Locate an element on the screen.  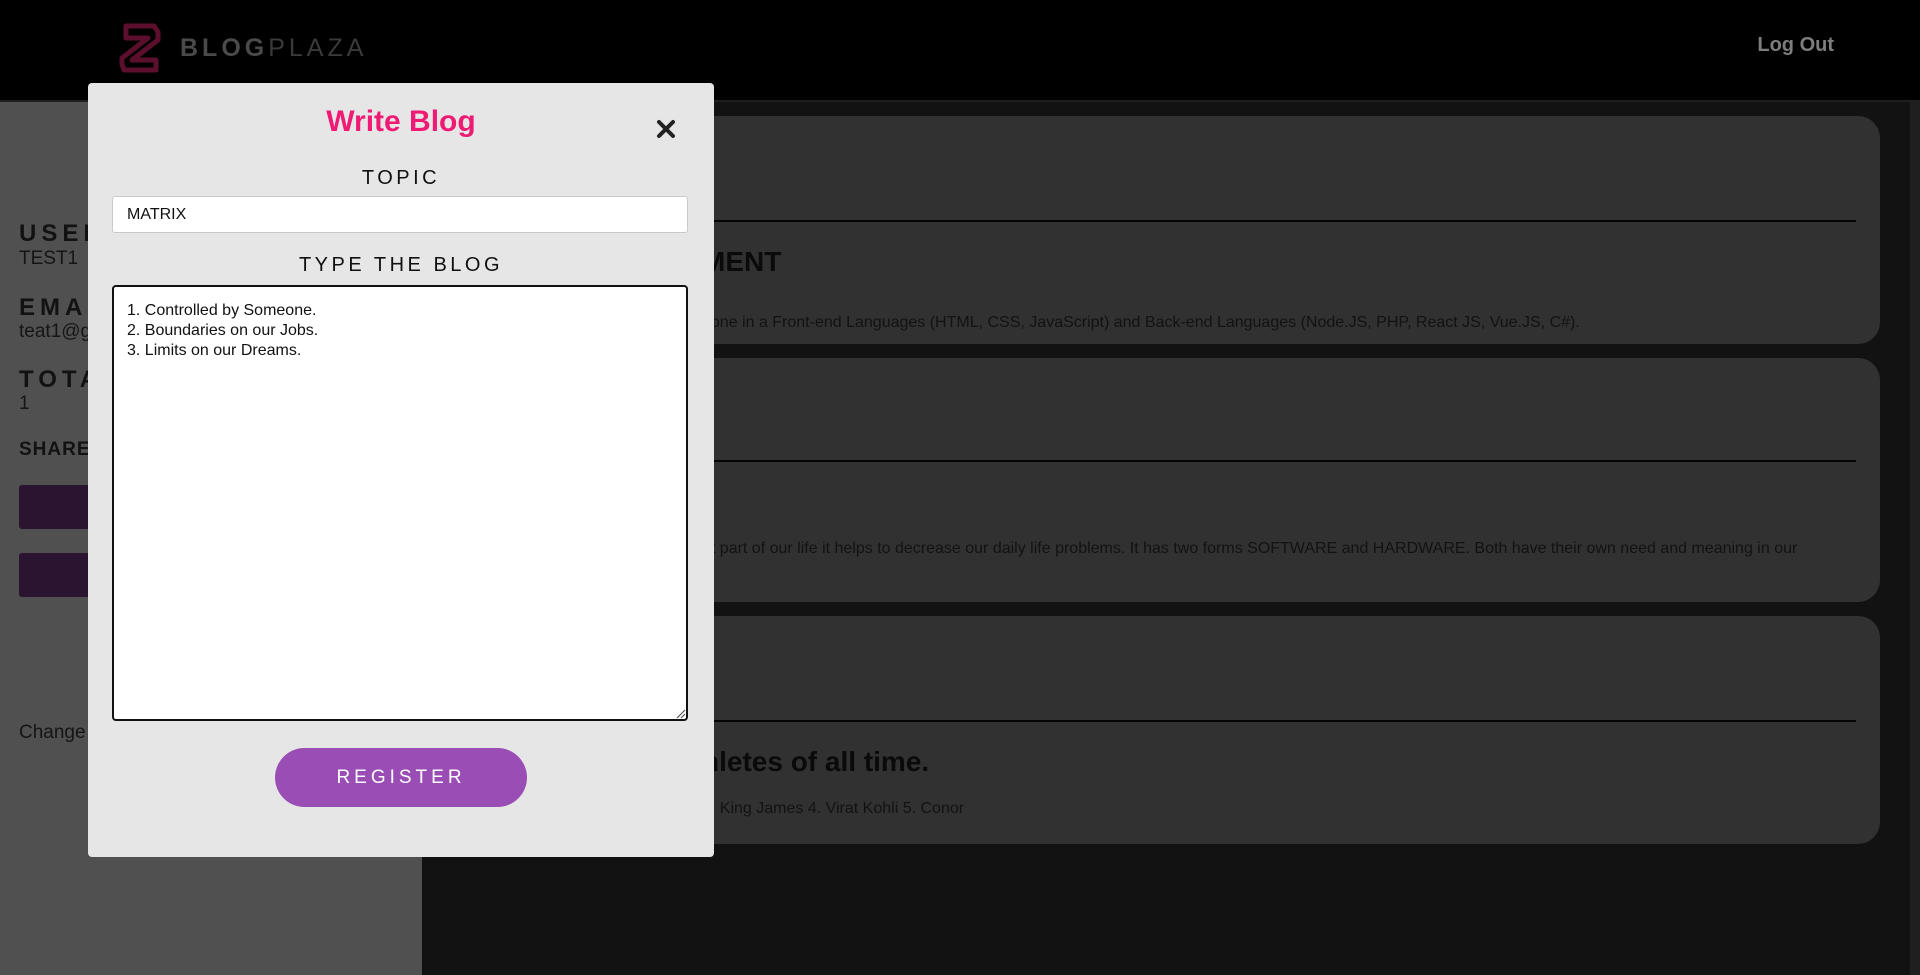
register-button: REGISTER is located at coordinates (401, 777).